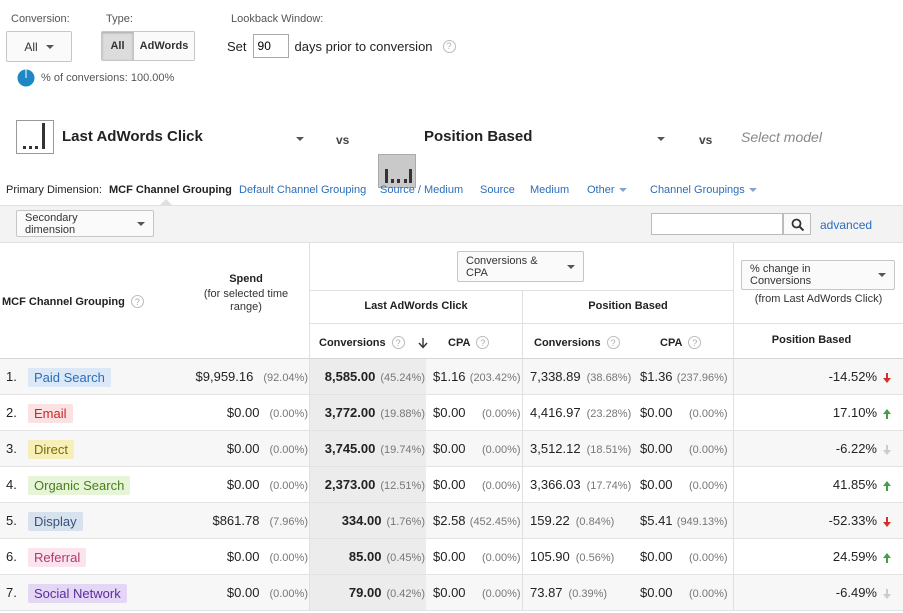 The image size is (903, 613). What do you see at coordinates (546, 592) in the screenshot?
I see `conv2-value: 73.87` at bounding box center [546, 592].